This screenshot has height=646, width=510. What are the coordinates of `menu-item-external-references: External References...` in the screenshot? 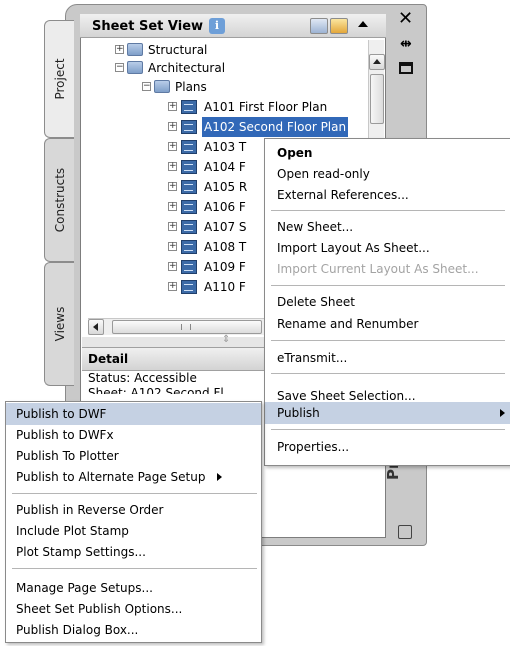 It's located at (387, 195).